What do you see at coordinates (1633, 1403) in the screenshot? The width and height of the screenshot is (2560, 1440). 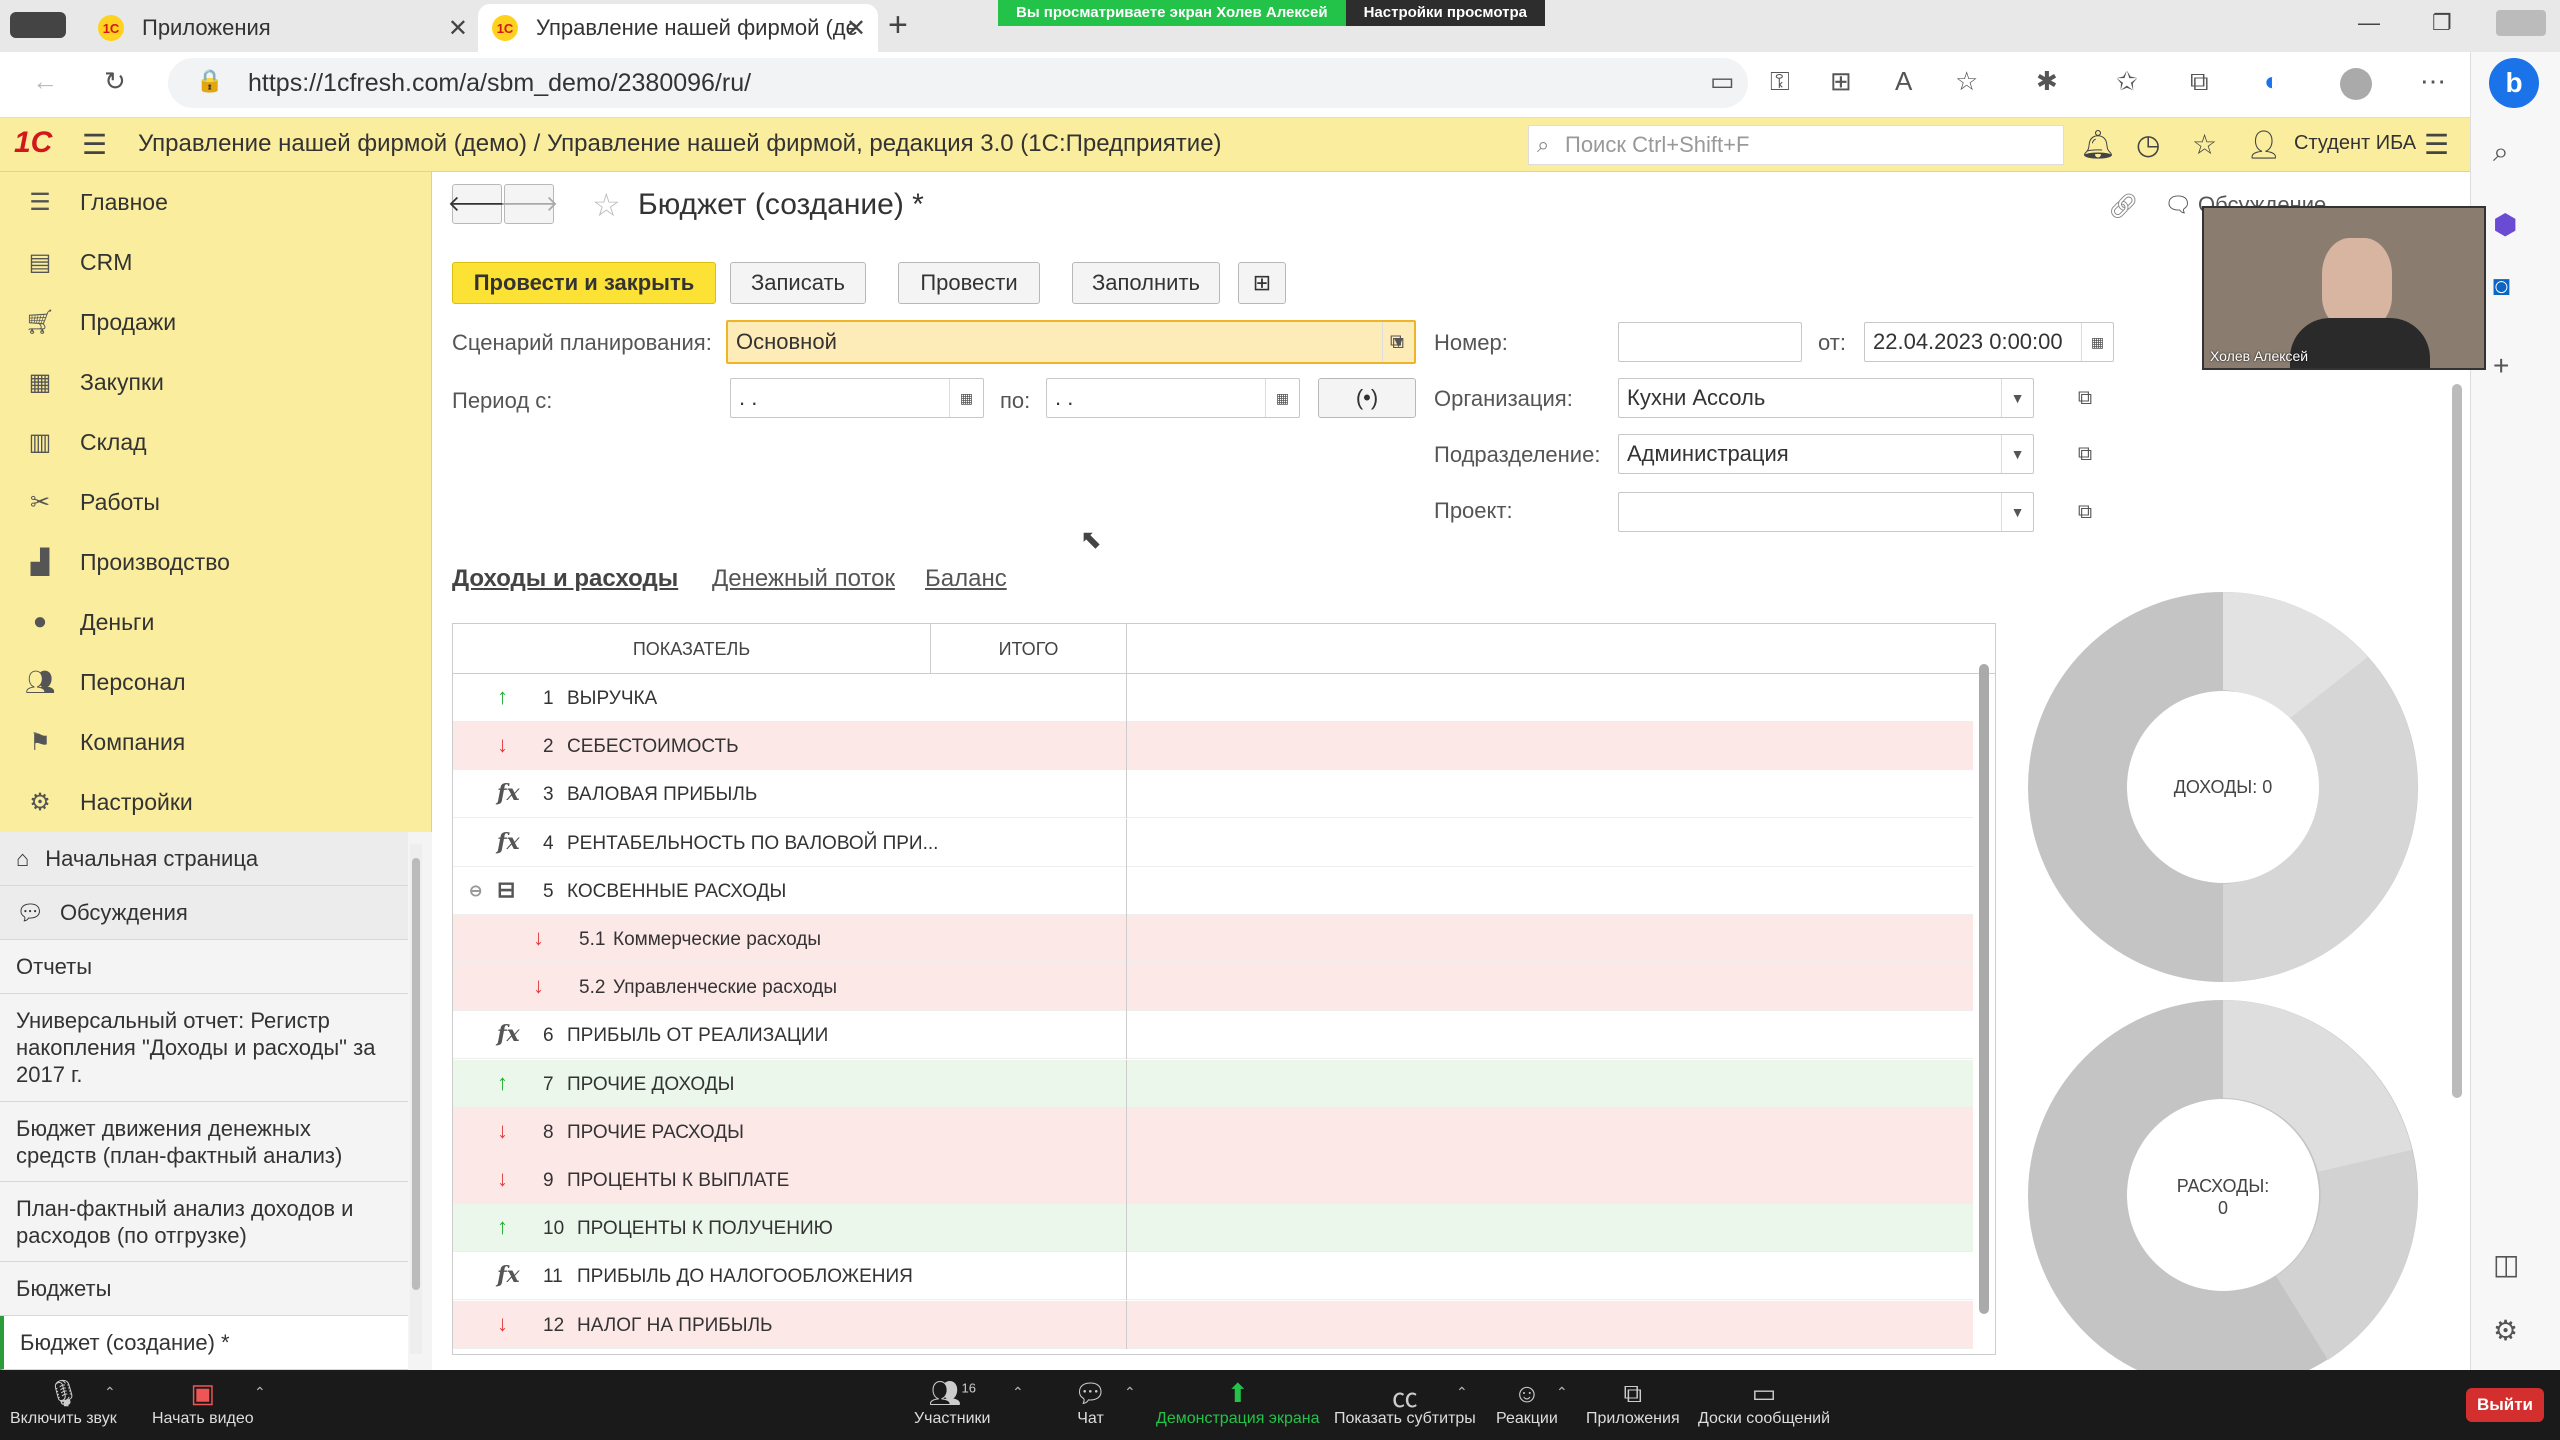 I see `zoom-apps-button: ⧉ Приложения` at bounding box center [1633, 1403].